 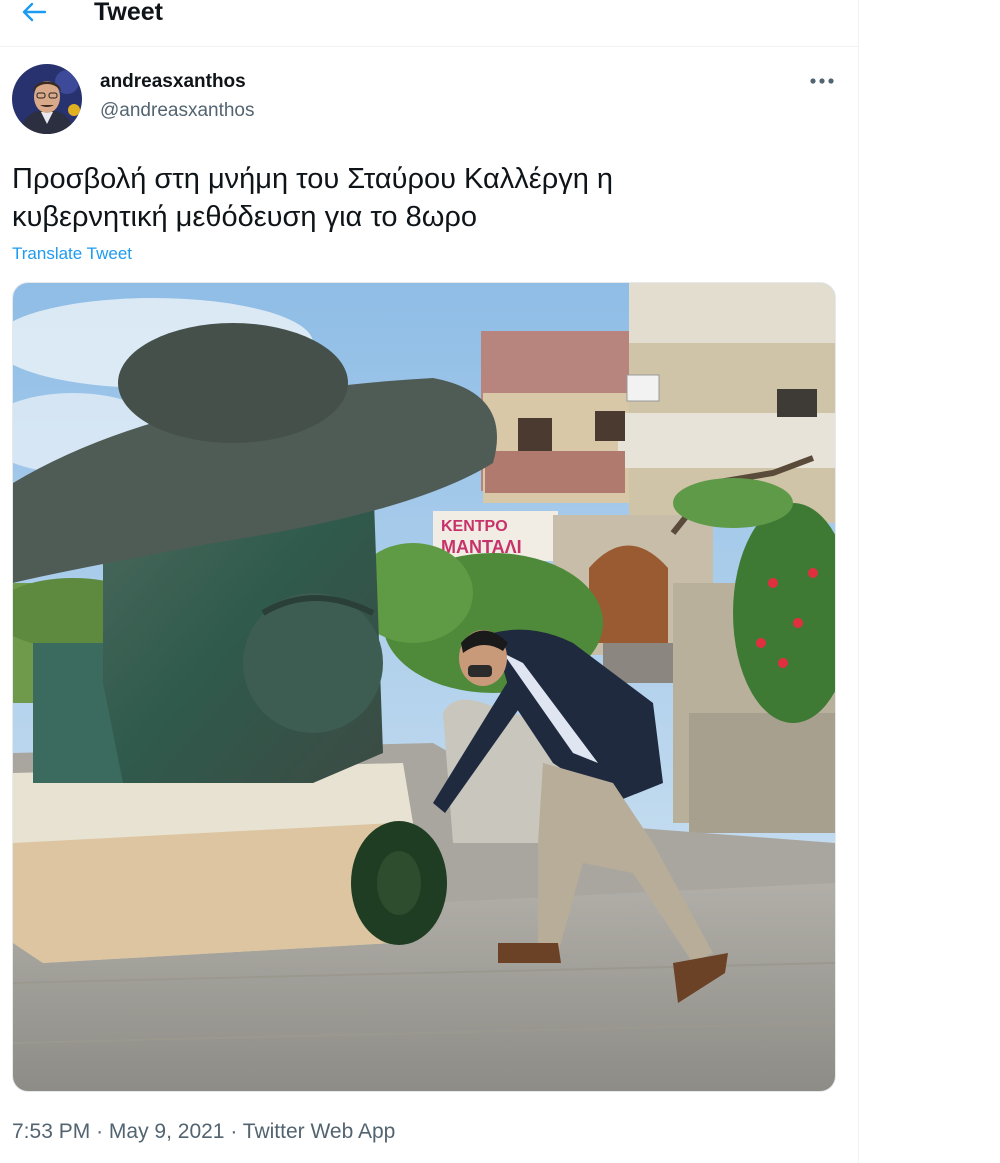 I want to click on more-horizontal-icon, so click(x=822, y=81).